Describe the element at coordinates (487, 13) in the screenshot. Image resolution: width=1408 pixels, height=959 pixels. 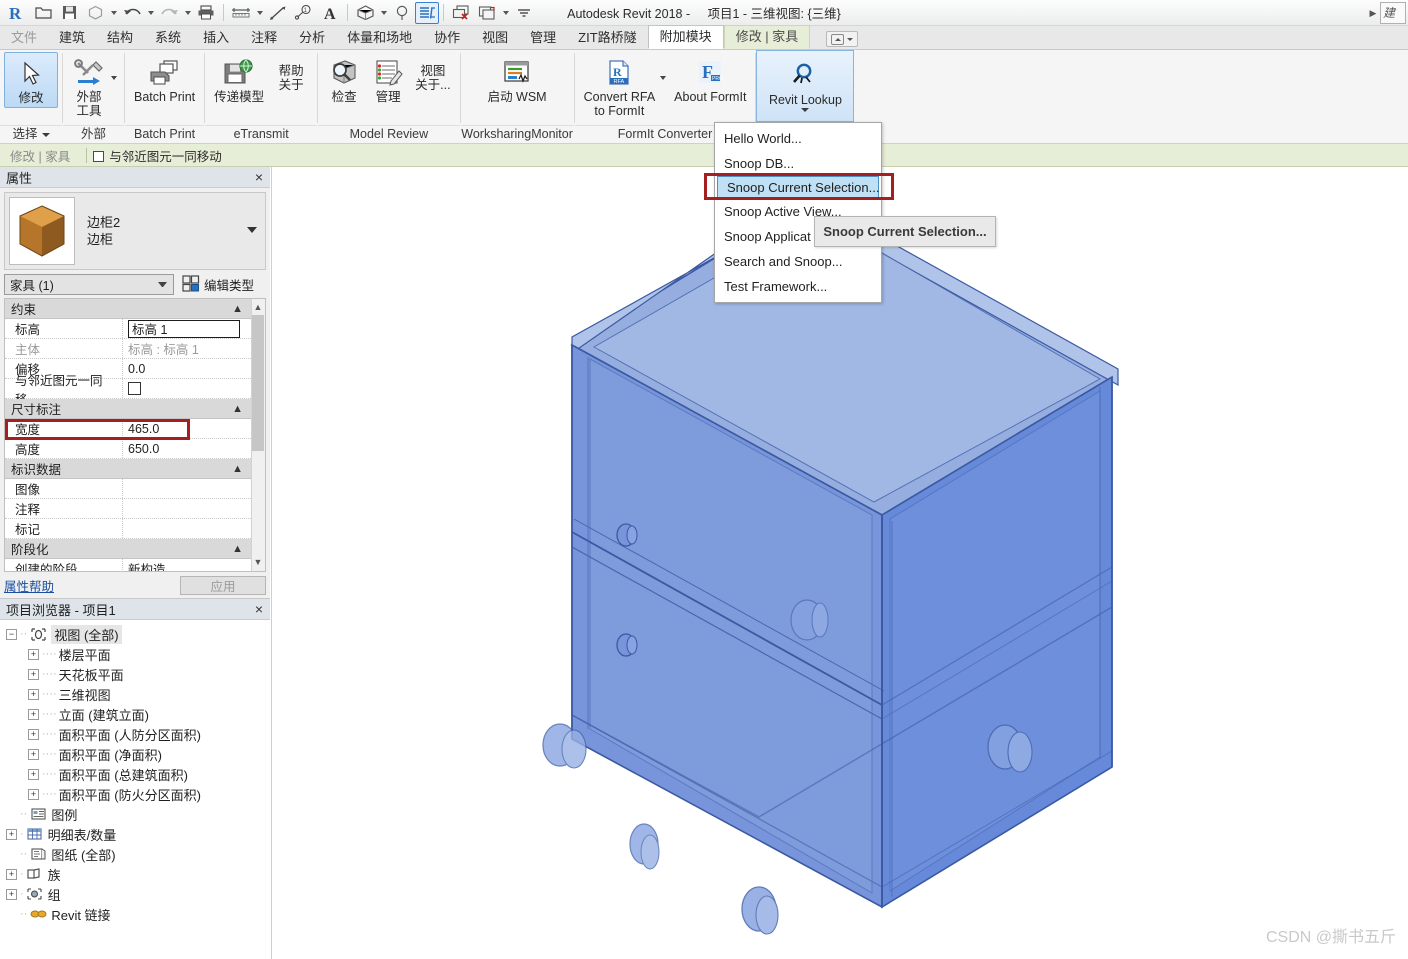
I see `switch-windows-icon` at that location.